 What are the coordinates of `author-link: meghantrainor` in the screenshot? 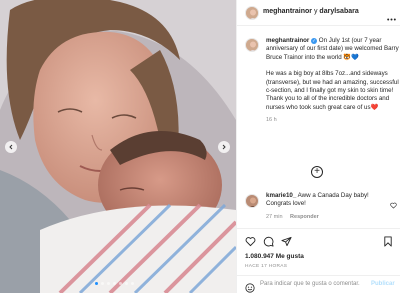 It's located at (287, 11).